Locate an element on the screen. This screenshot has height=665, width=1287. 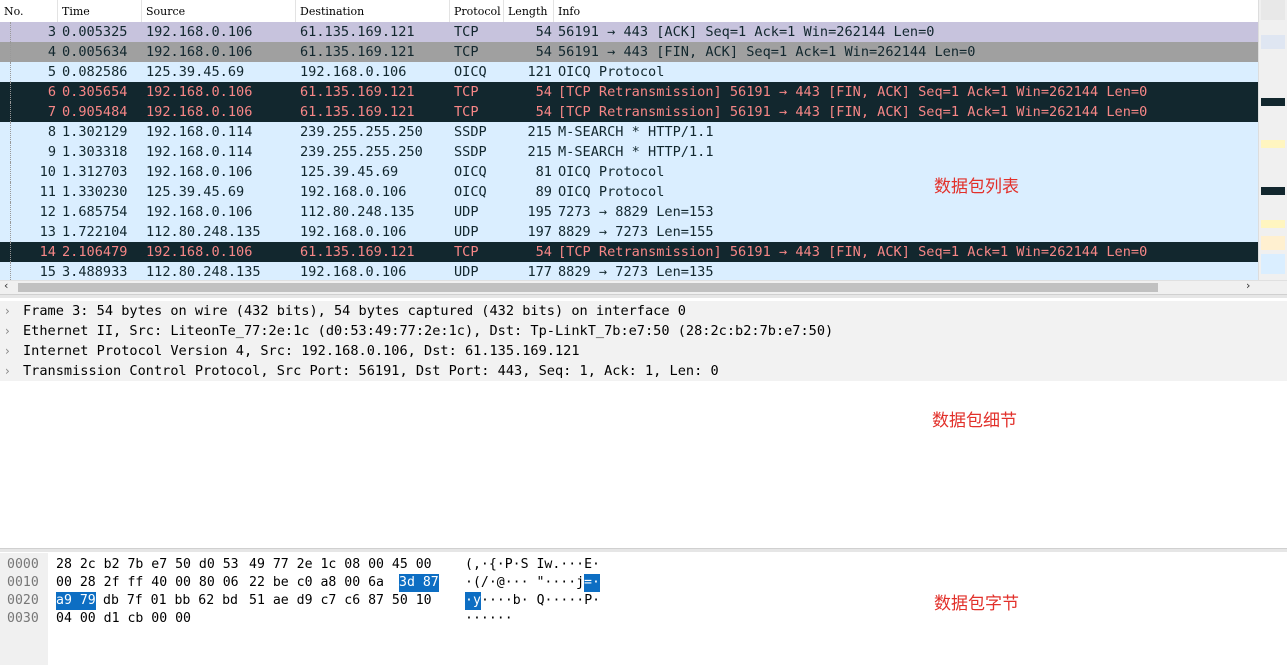
arrow-left-icon: ‹ is located at coordinates (6, 285).